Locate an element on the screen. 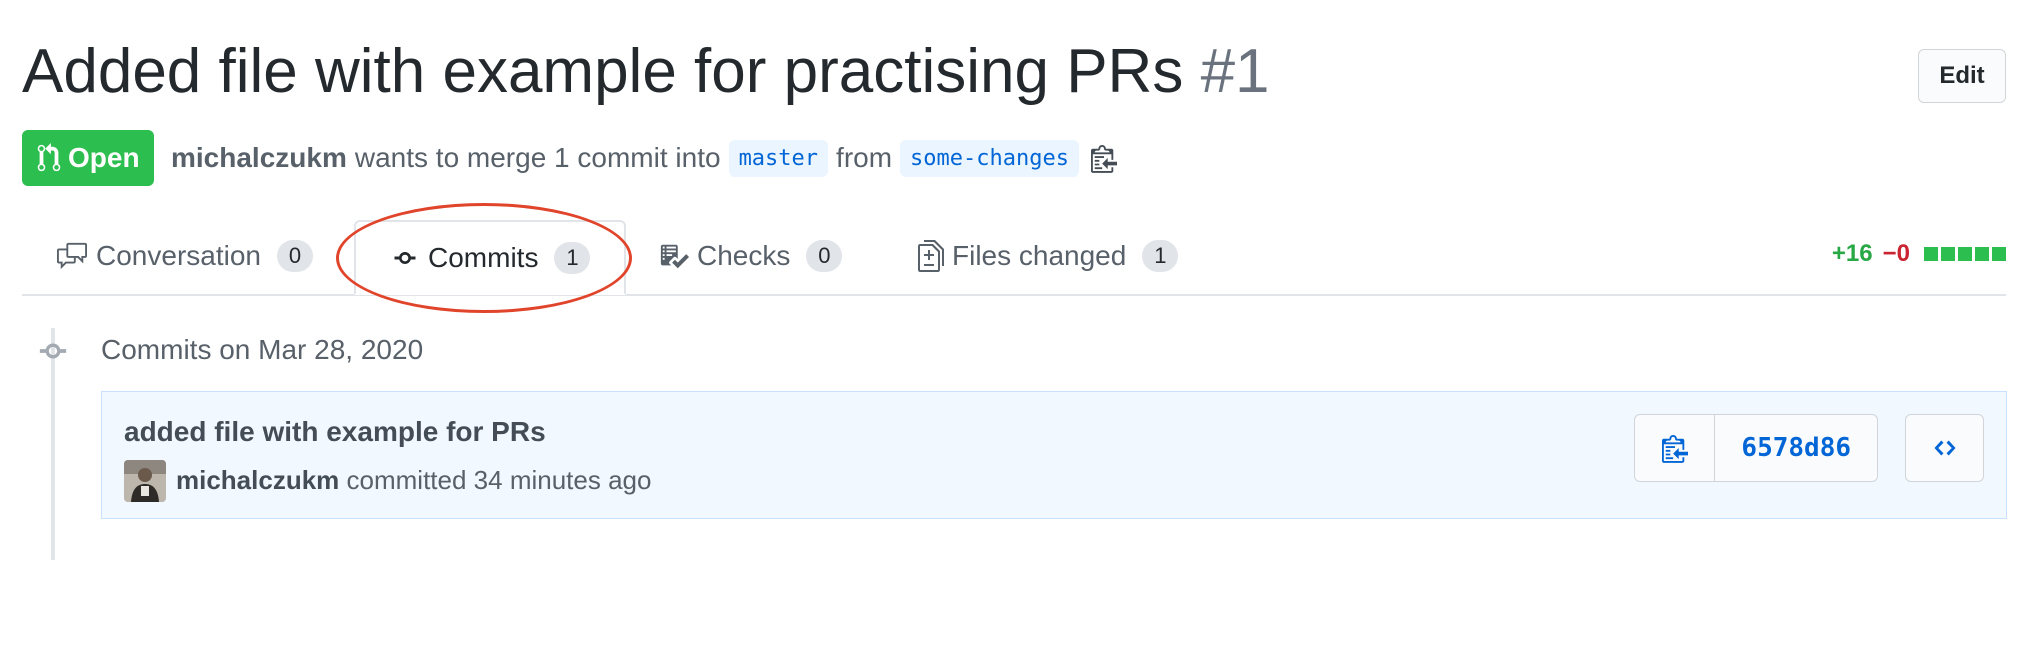 This screenshot has width=2042, height=656. pr-author-link: michalczukm is located at coordinates (259, 158).